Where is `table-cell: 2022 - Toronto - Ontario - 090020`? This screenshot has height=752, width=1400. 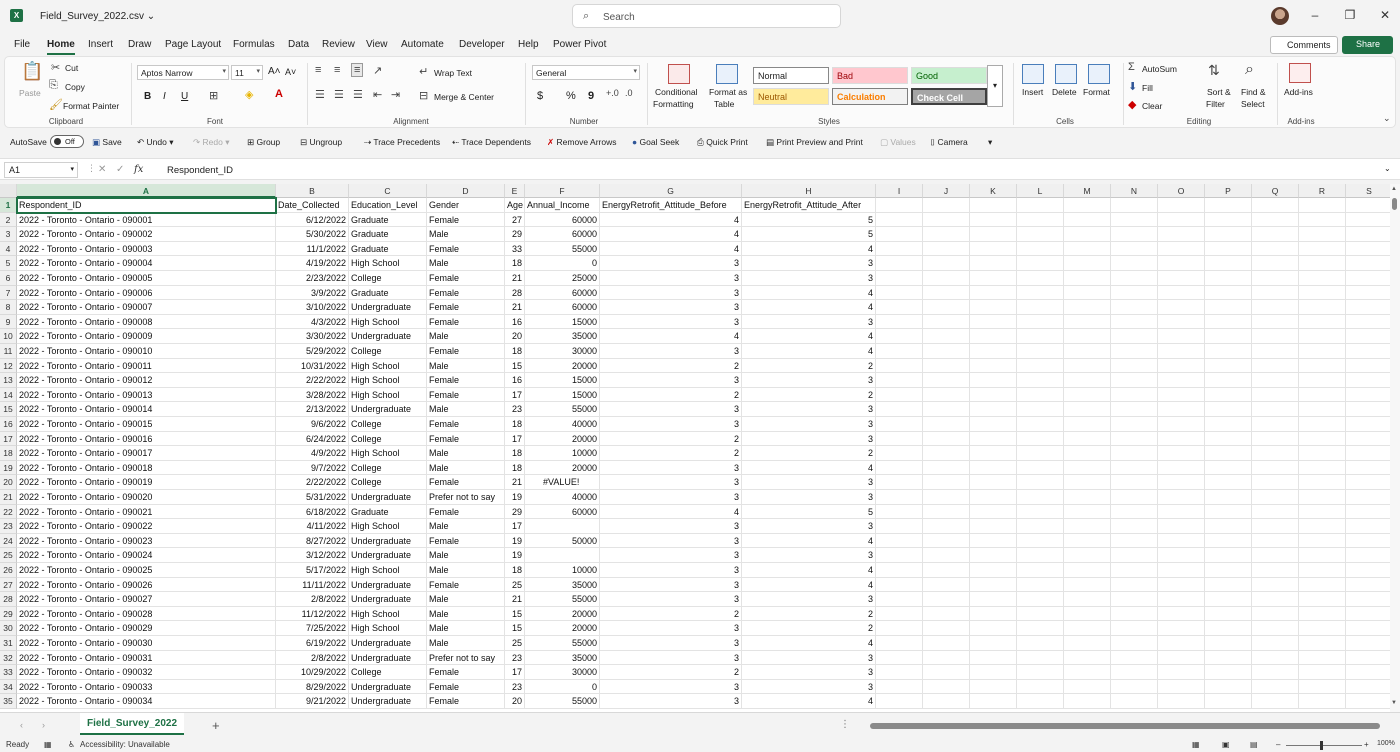 table-cell: 2022 - Toronto - Ontario - 090020 is located at coordinates (146, 497).